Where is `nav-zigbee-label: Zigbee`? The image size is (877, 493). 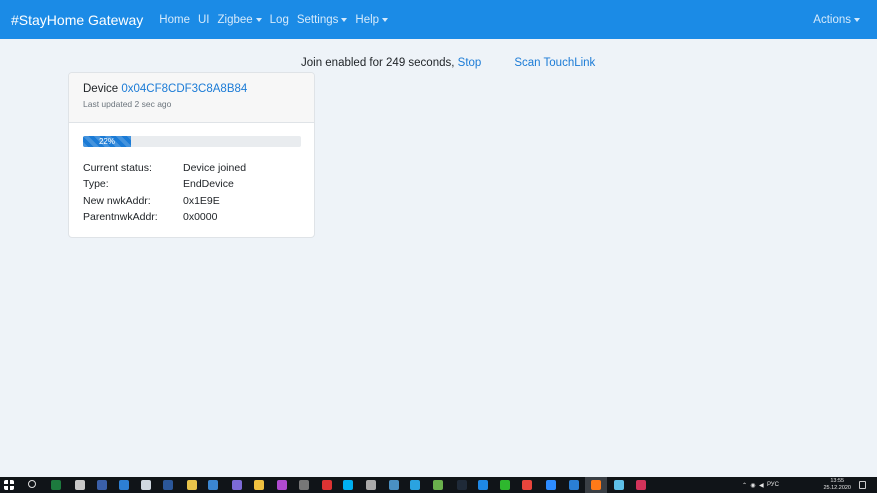 nav-zigbee-label: Zigbee is located at coordinates (235, 19).